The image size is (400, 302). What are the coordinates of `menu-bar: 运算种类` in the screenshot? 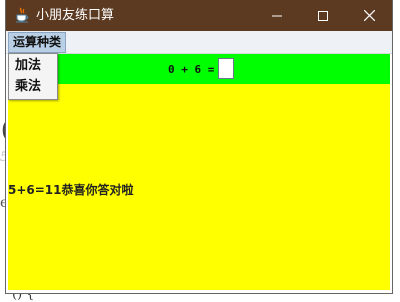 It's located at (199, 42).